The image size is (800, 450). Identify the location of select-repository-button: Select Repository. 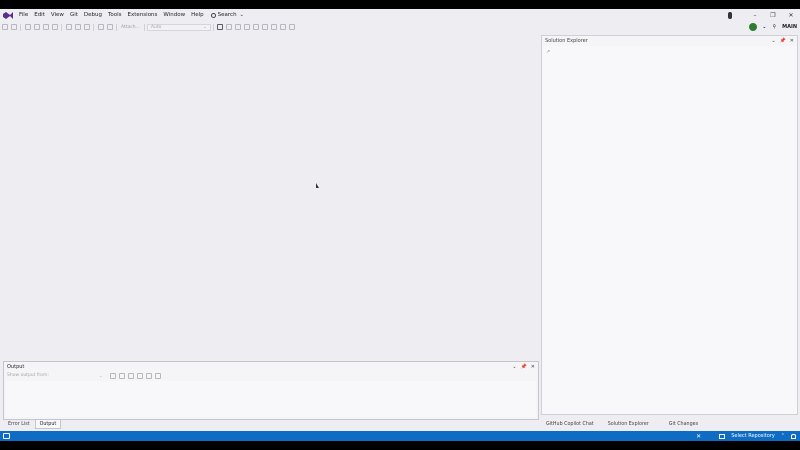
(753, 436).